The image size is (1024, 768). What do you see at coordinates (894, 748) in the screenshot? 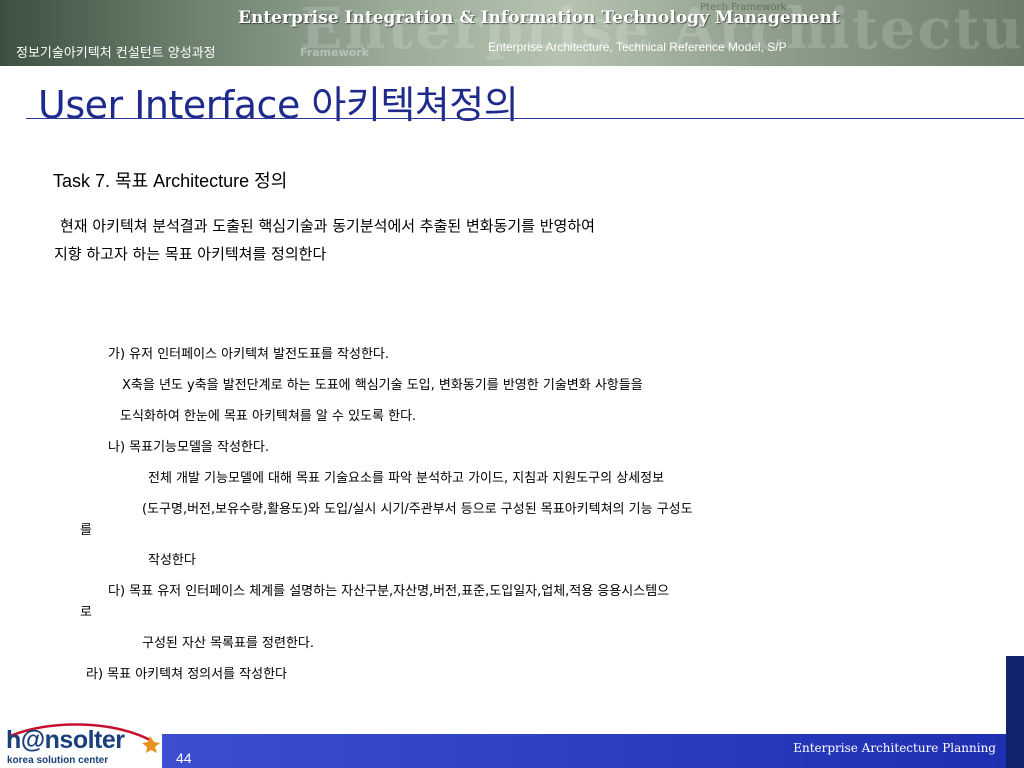
I see `footer-caption: Enterprise Architecture Planning` at bounding box center [894, 748].